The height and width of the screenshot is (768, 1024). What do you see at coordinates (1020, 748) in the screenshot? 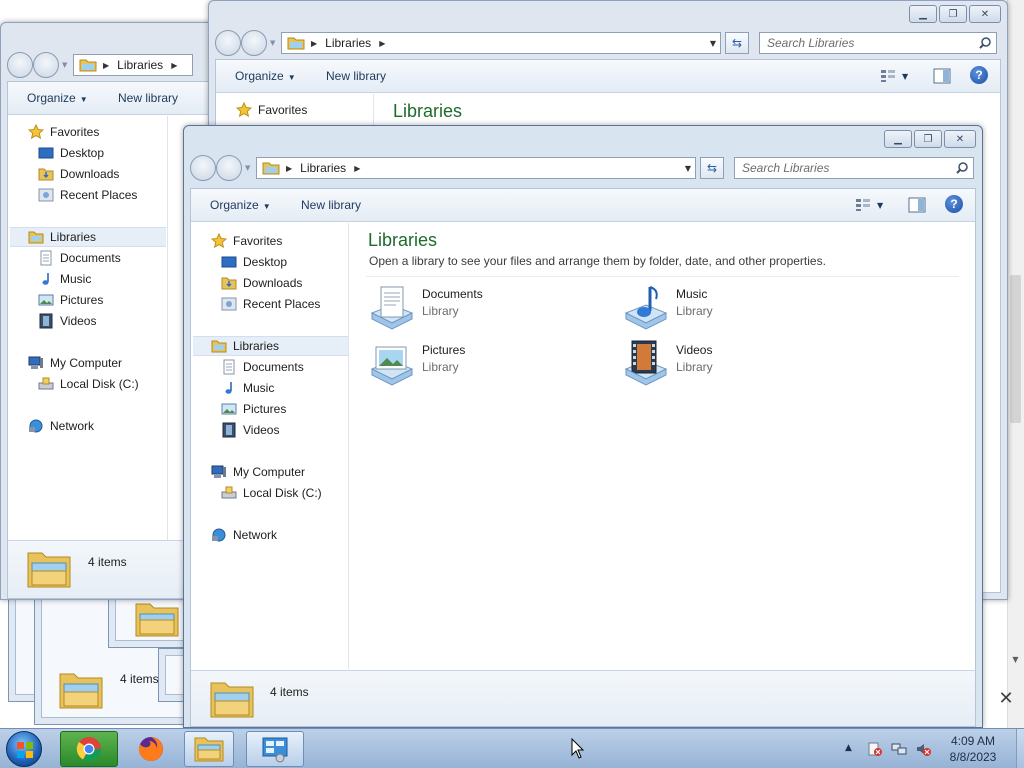
I see `show-desktop-button` at bounding box center [1020, 748].